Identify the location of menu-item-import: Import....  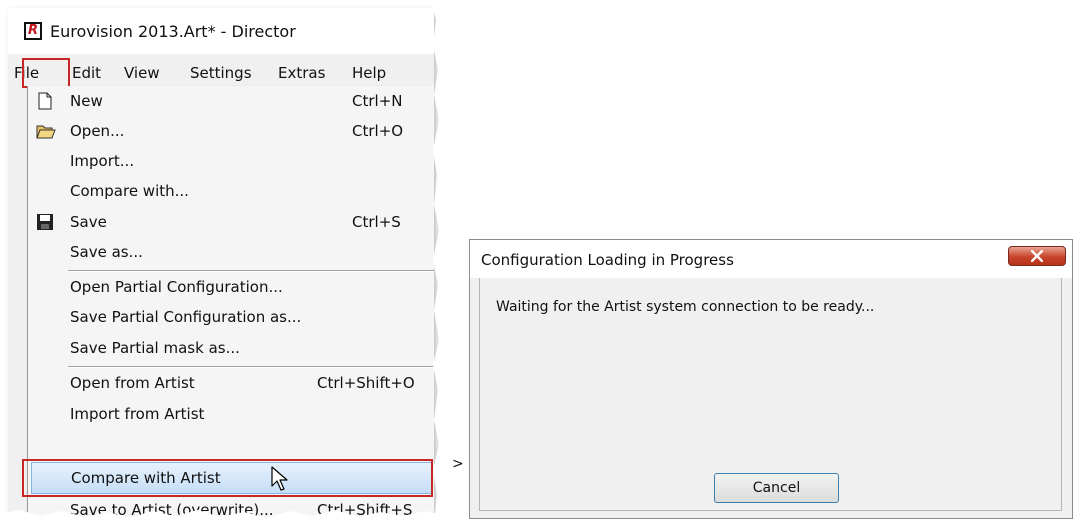
(231, 161).